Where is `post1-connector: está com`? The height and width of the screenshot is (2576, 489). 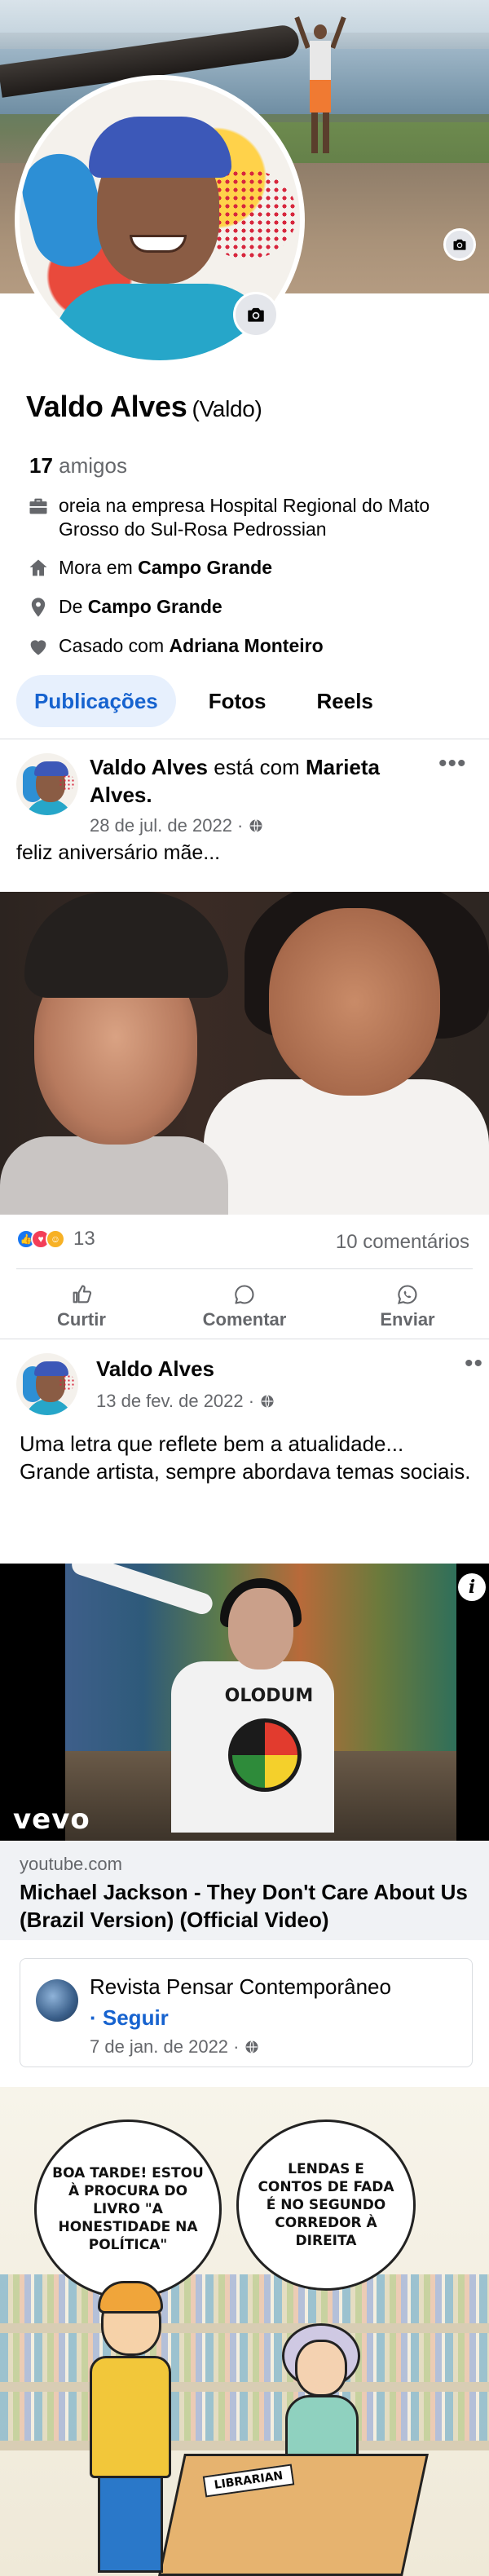 post1-connector: está com is located at coordinates (257, 767).